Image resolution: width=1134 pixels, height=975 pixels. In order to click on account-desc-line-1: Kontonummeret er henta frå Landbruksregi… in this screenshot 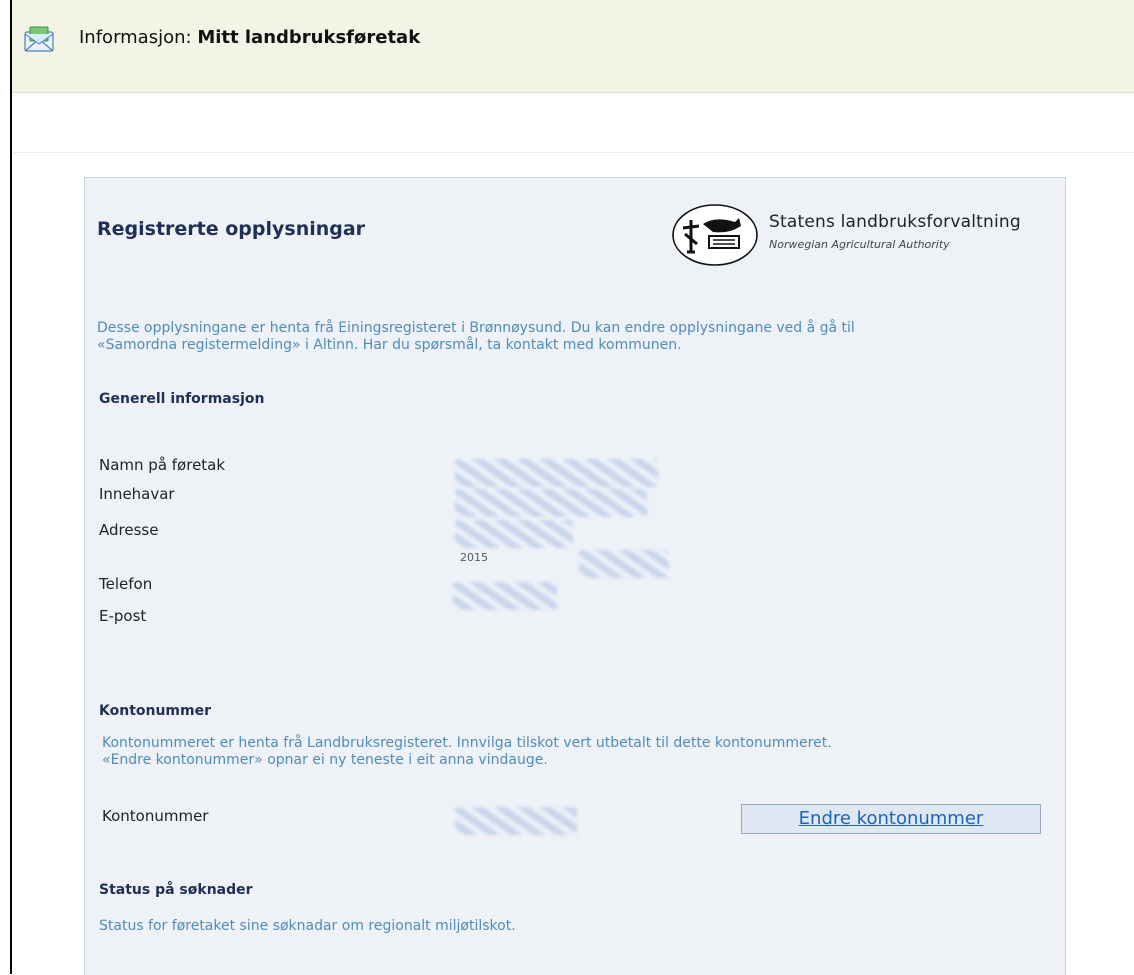, I will do `click(467, 743)`.